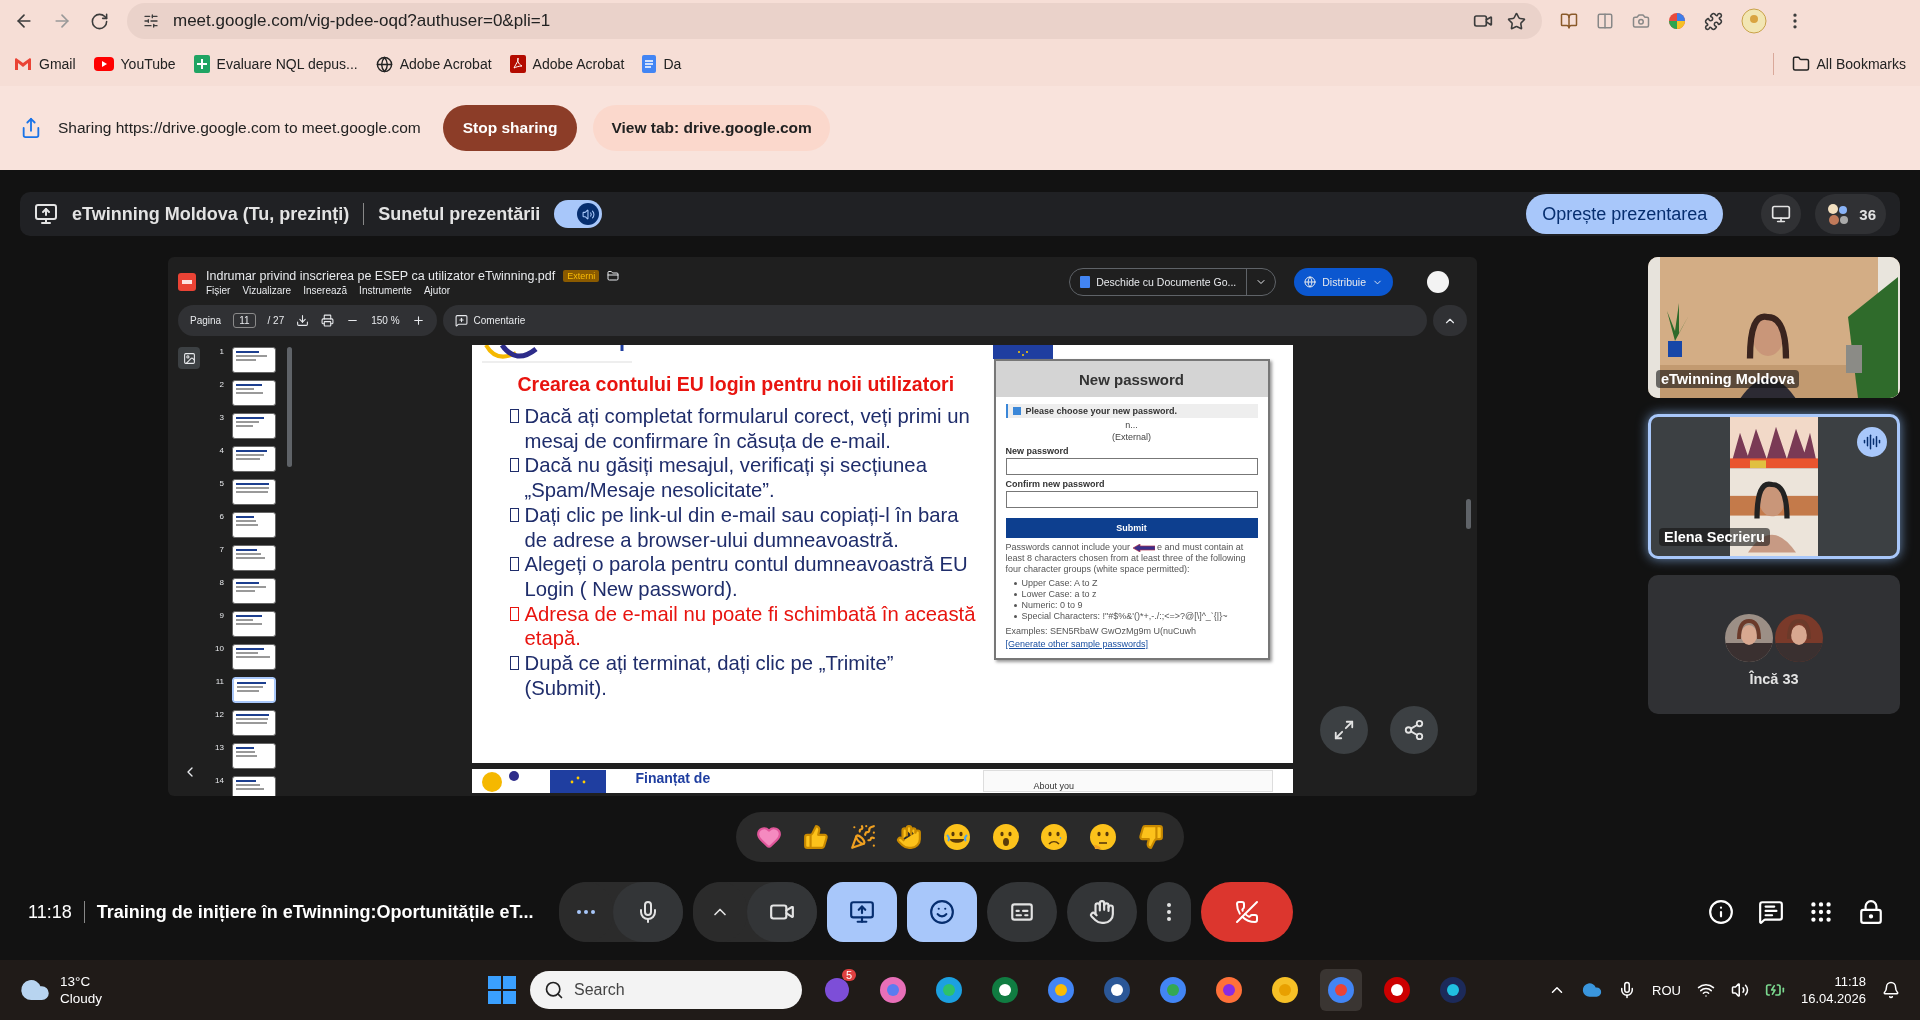 The height and width of the screenshot is (1020, 1920). I want to click on participant-tile: Elena Secrieru, so click(1774, 486).